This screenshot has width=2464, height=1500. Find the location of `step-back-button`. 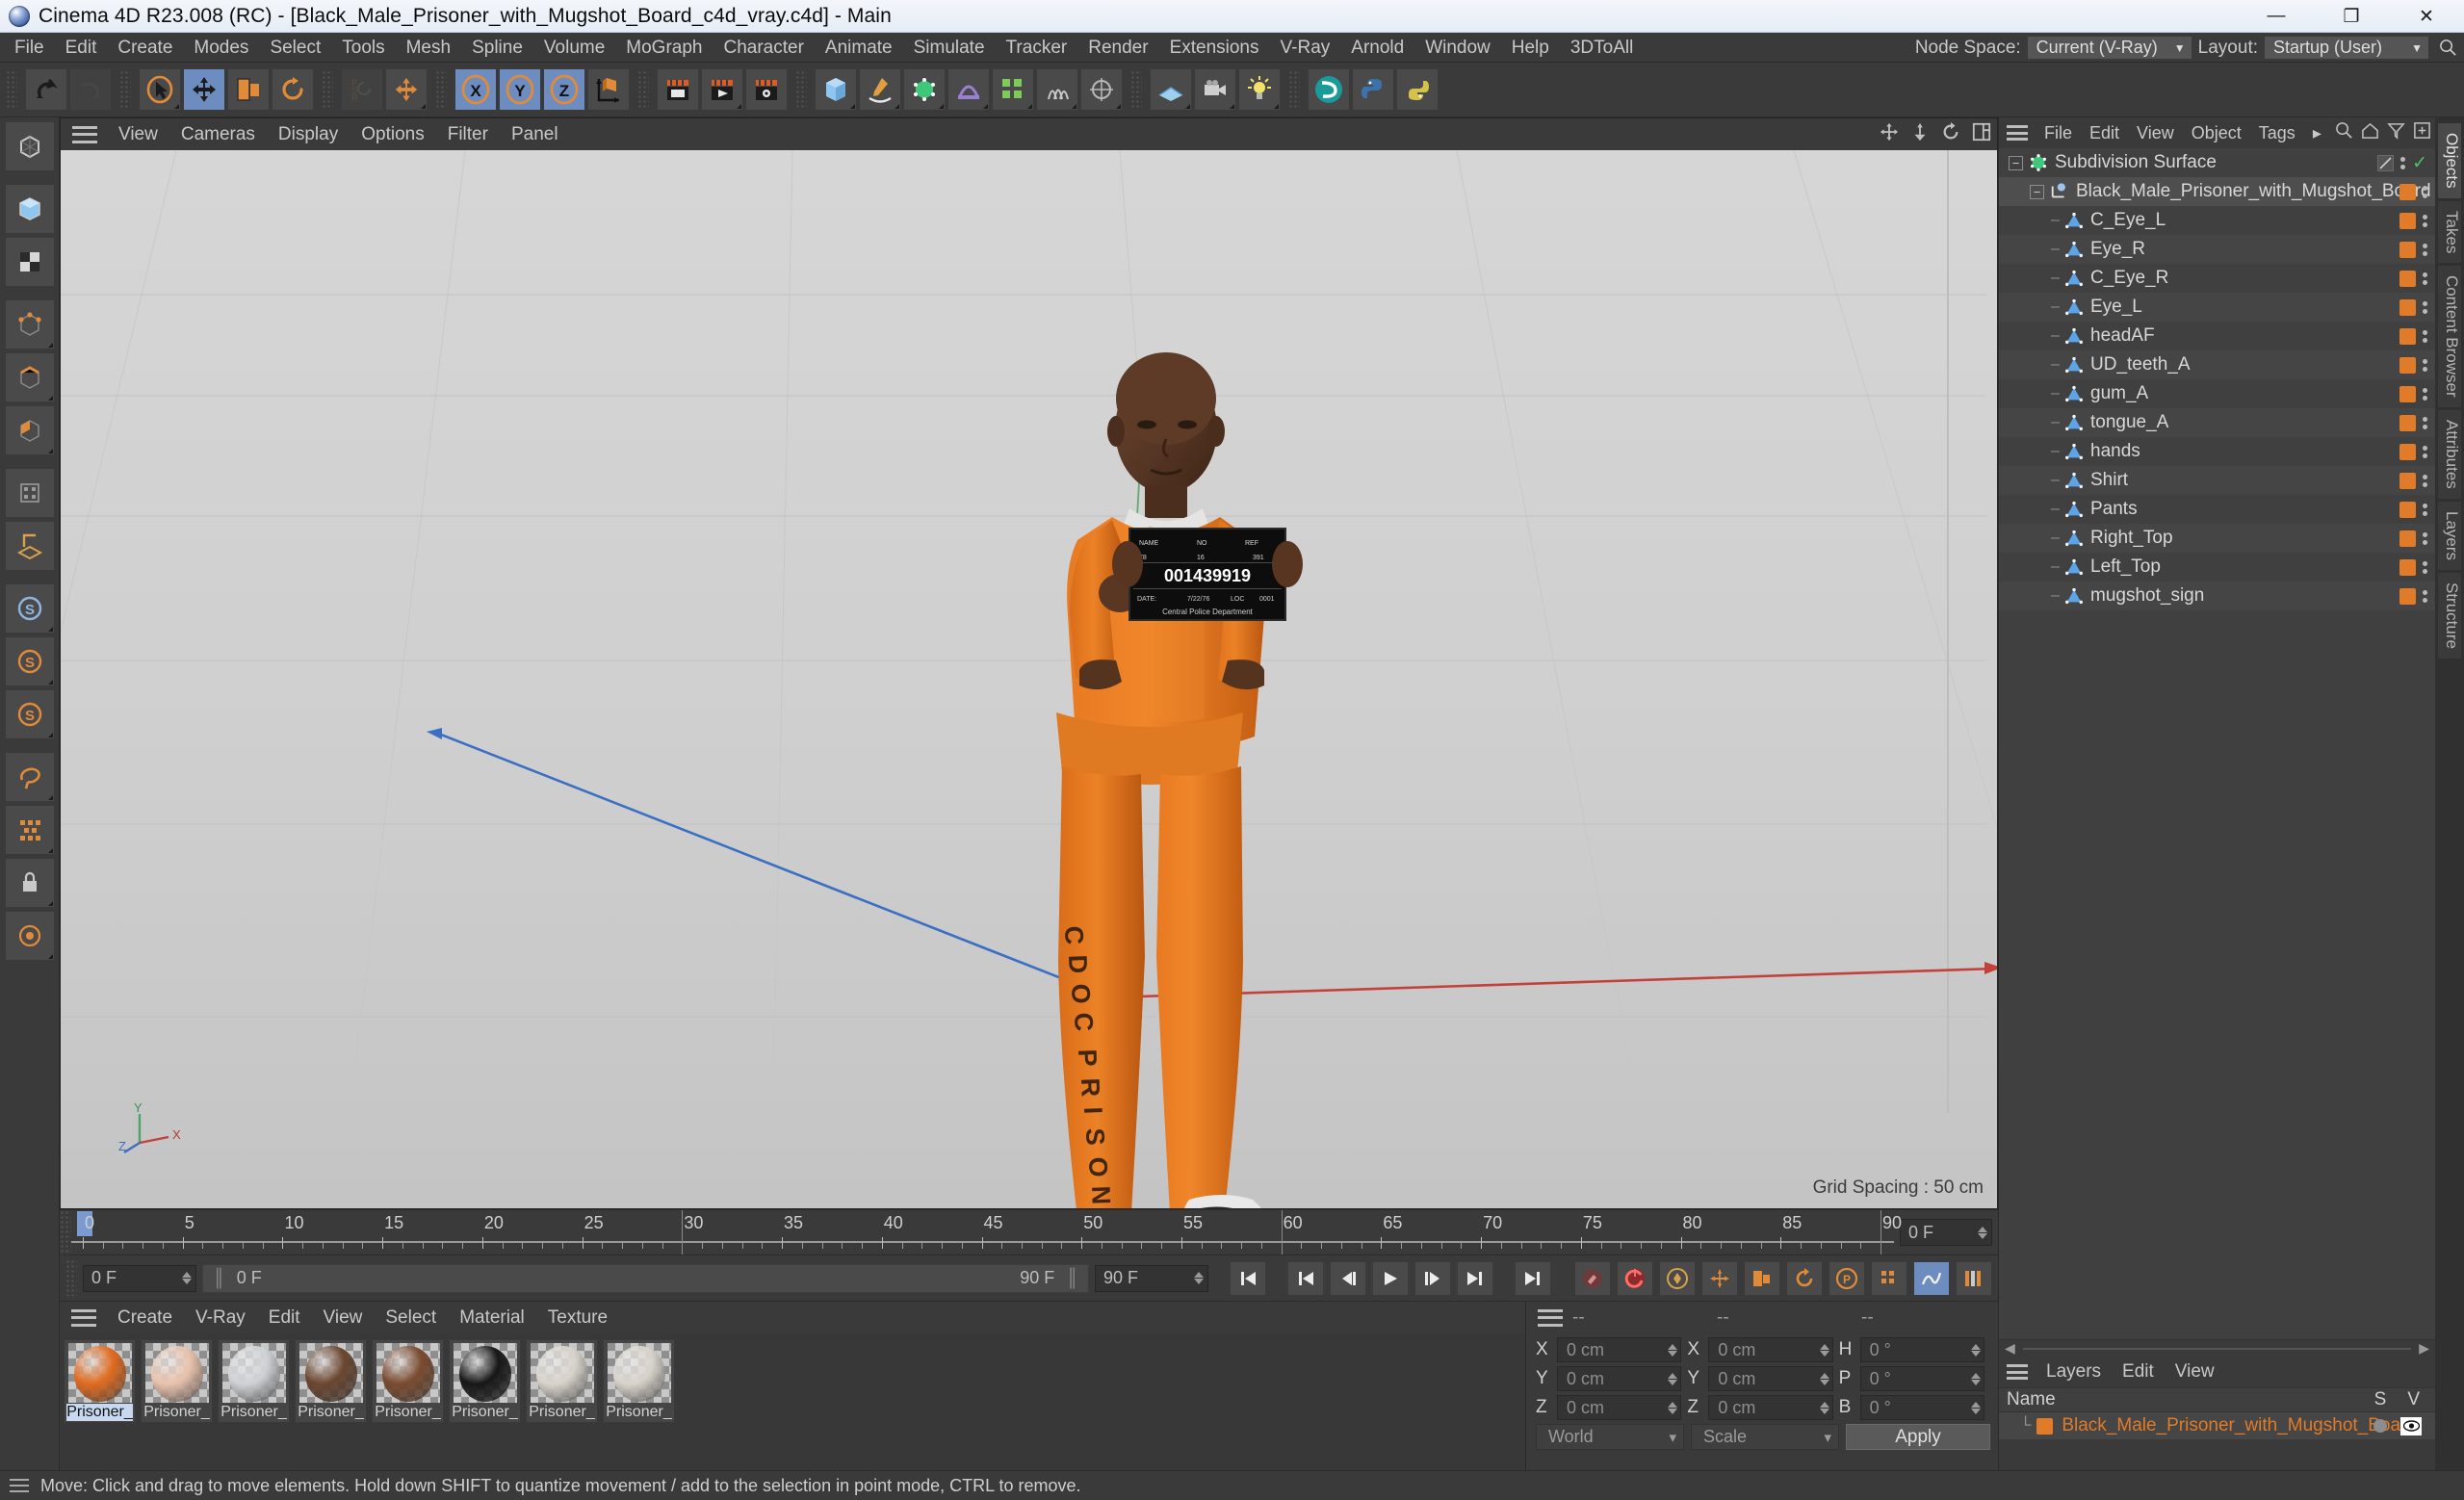

step-back-button is located at coordinates (1348, 1278).